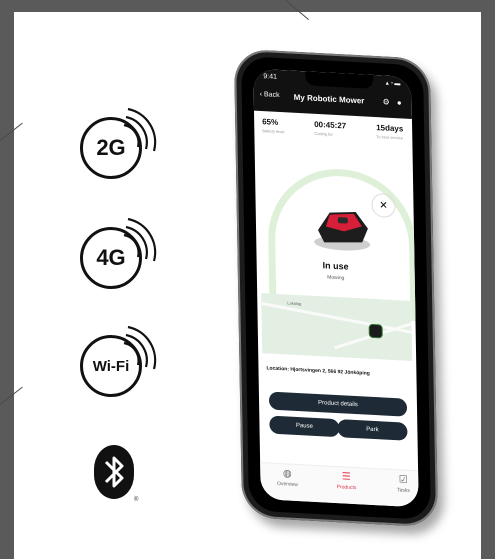 The height and width of the screenshot is (559, 495). What do you see at coordinates (270, 77) in the screenshot?
I see `status-time: 9:41` at bounding box center [270, 77].